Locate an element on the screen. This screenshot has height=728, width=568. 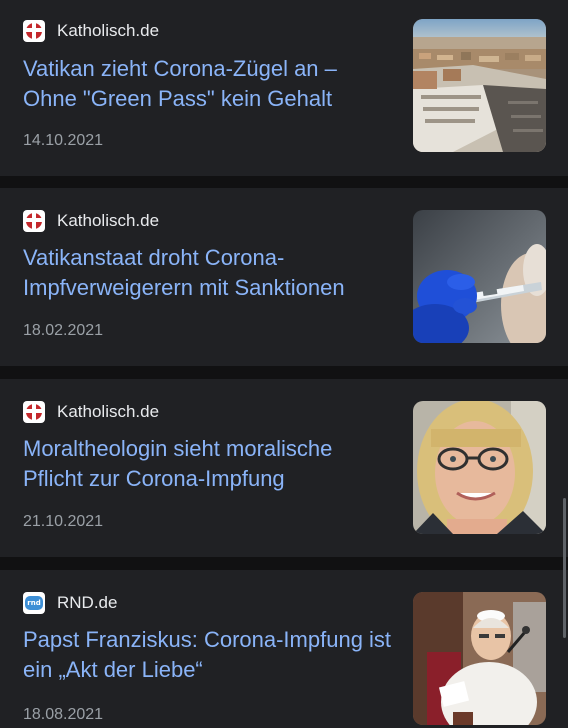
article-date: 18.08.2021 is located at coordinates (63, 714).